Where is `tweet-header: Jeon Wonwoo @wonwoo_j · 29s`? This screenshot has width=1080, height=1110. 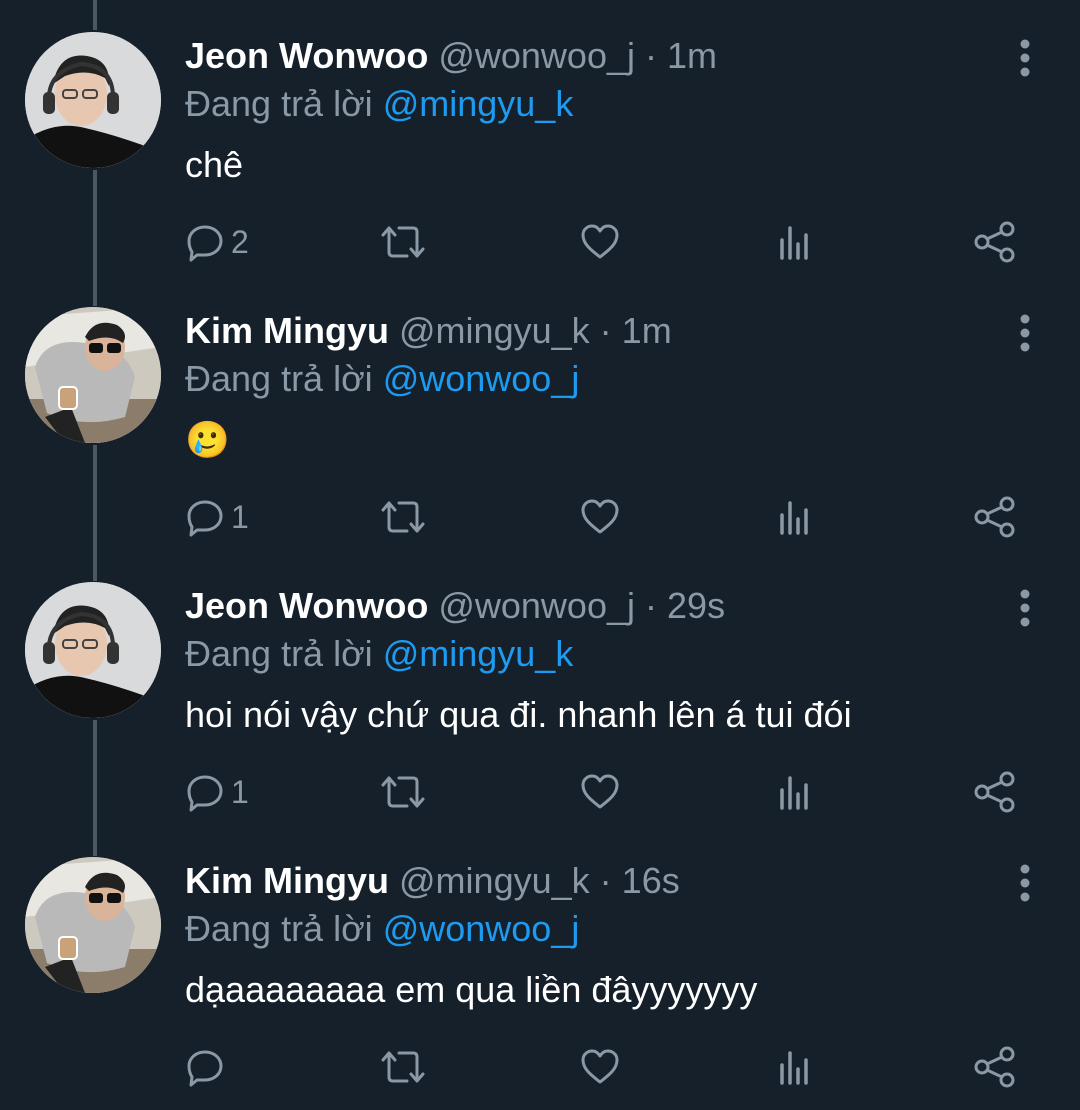
tweet-header: Jeon Wonwoo @wonwoo_j · 29s is located at coordinates (455, 606).